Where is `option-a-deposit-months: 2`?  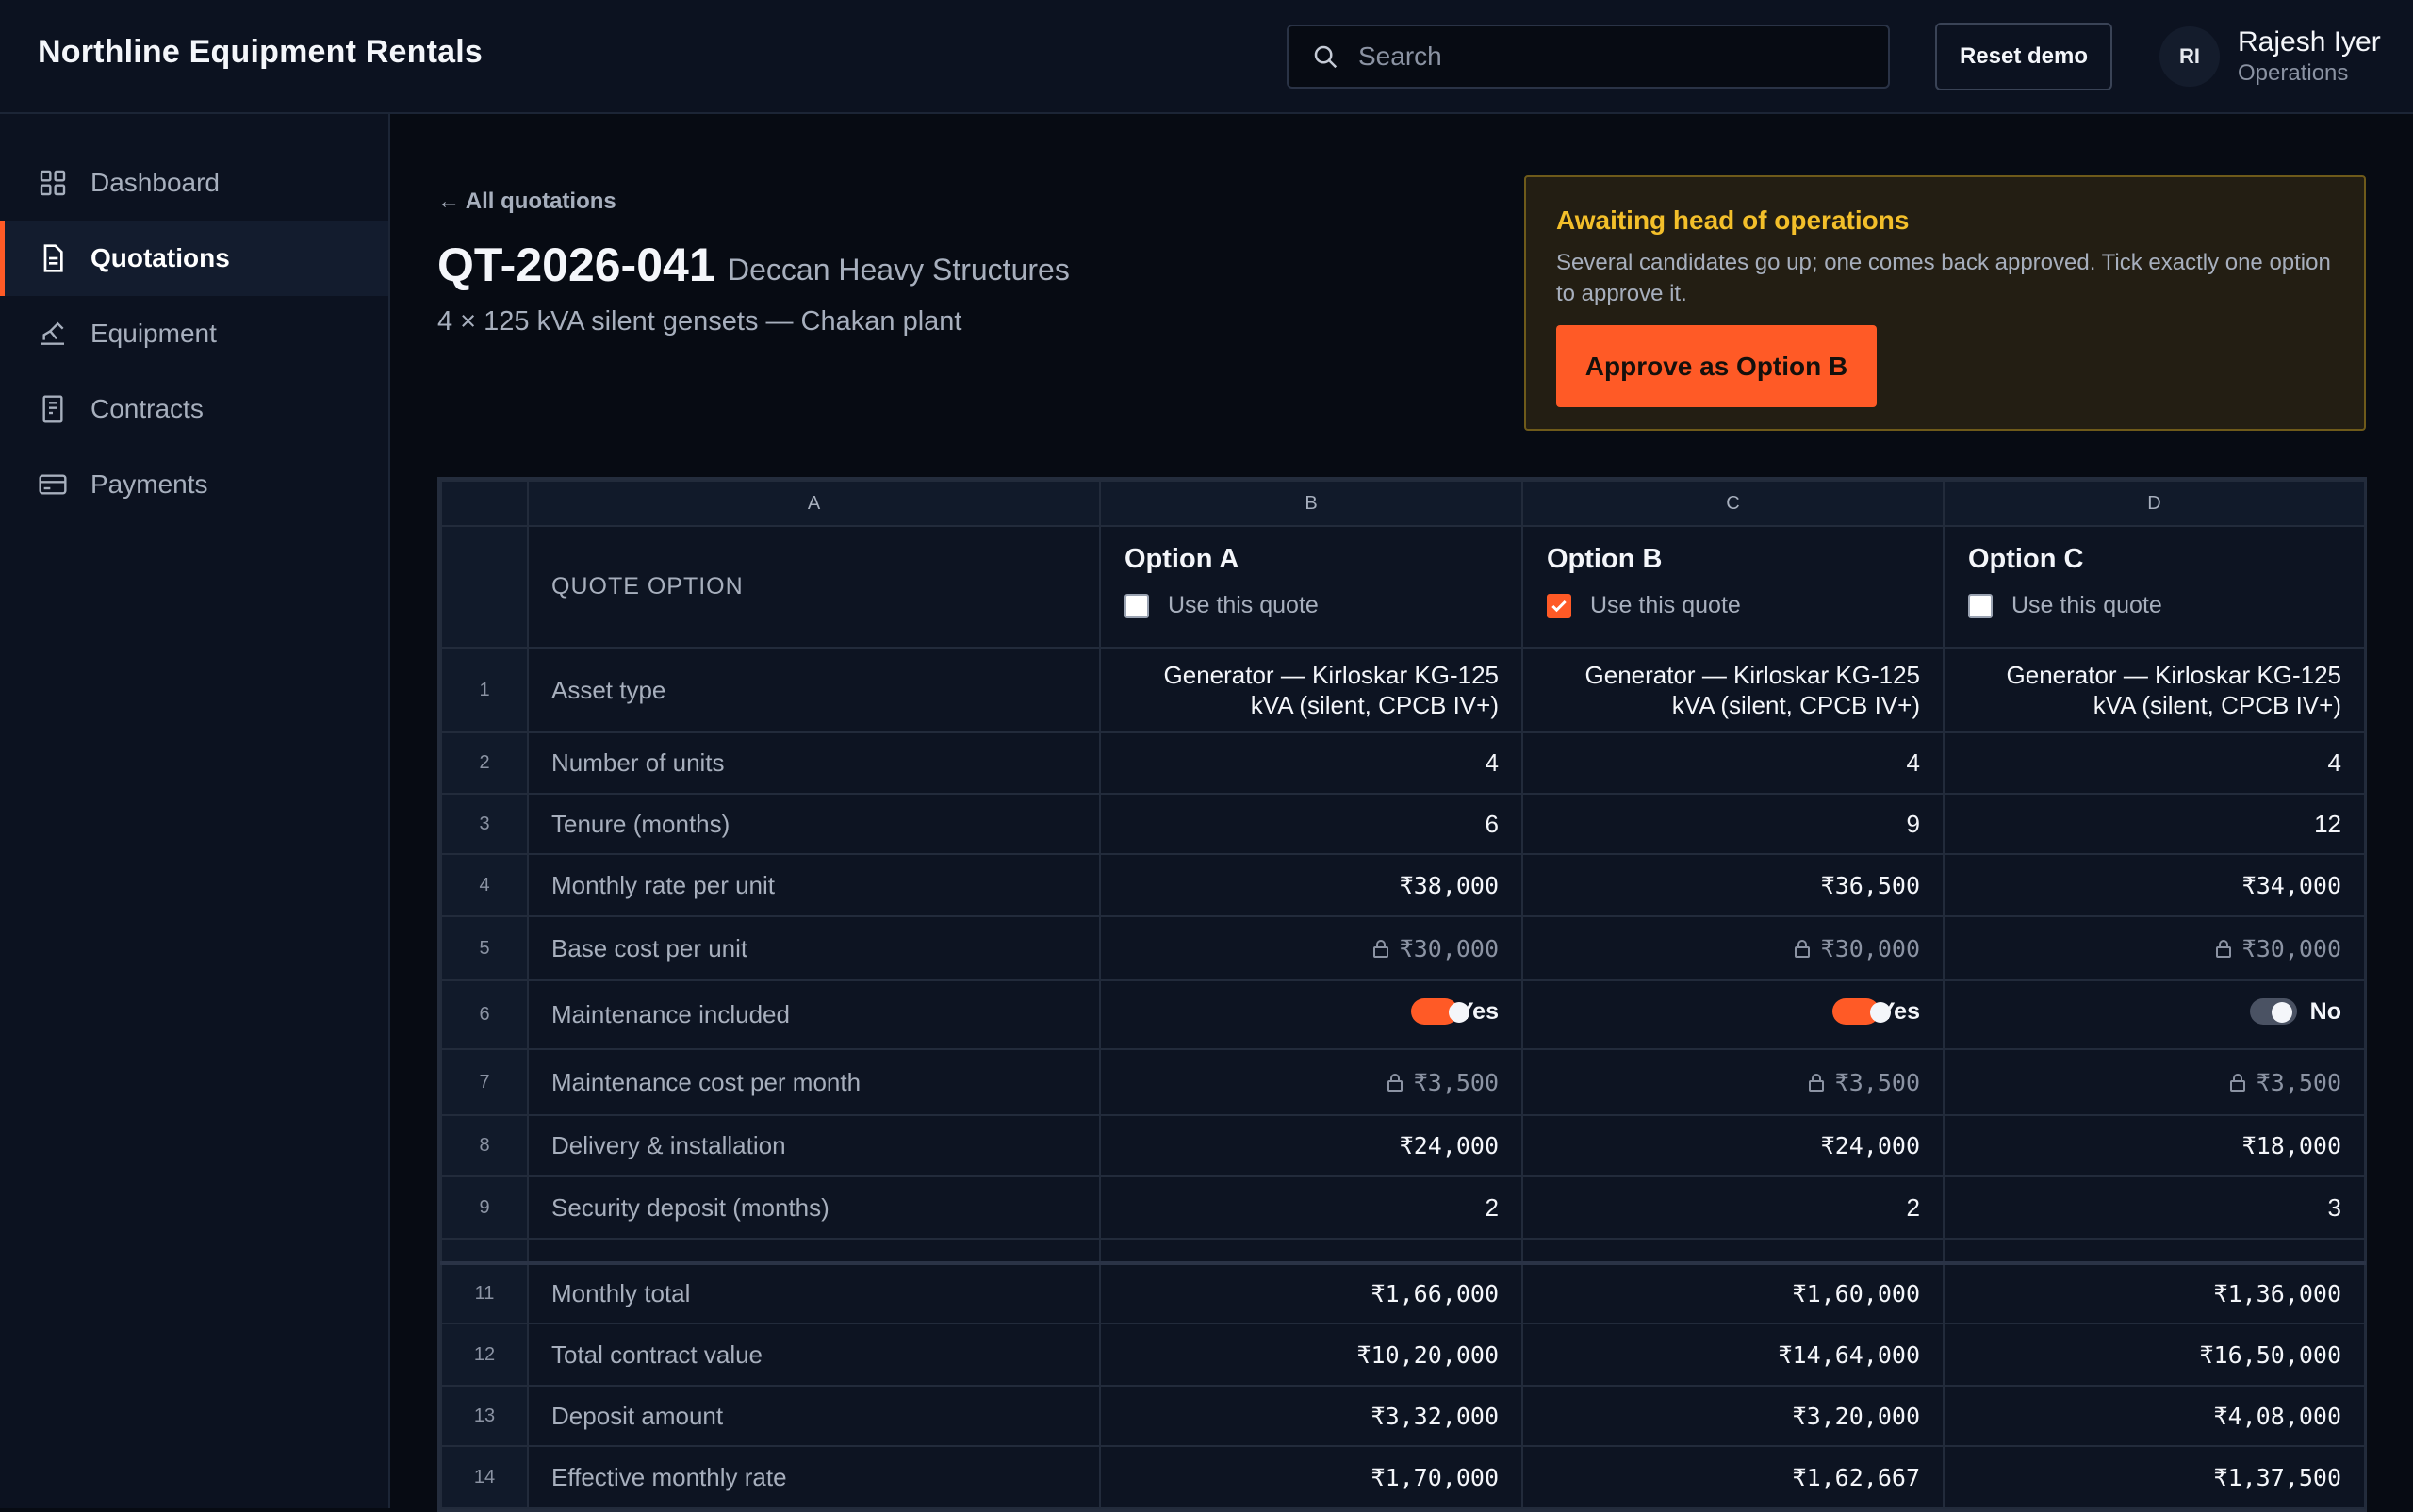
option-a-deposit-months: 2 is located at coordinates (1311, 1208).